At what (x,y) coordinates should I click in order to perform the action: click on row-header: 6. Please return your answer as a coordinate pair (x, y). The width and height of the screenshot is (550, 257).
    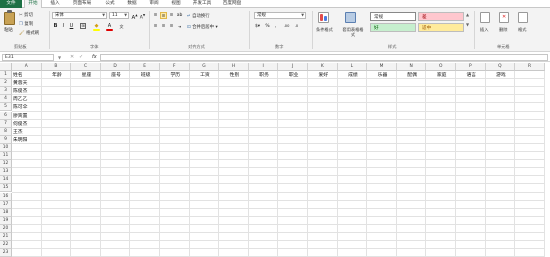
    Looking at the image, I should click on (6, 115).